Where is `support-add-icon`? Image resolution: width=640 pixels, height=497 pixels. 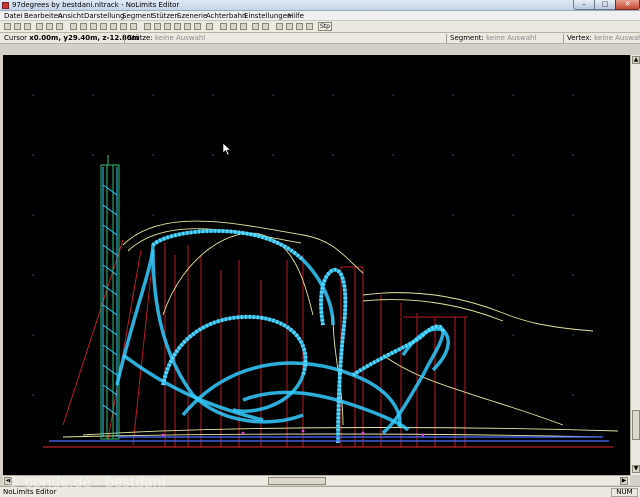 support-add-icon is located at coordinates (233, 26).